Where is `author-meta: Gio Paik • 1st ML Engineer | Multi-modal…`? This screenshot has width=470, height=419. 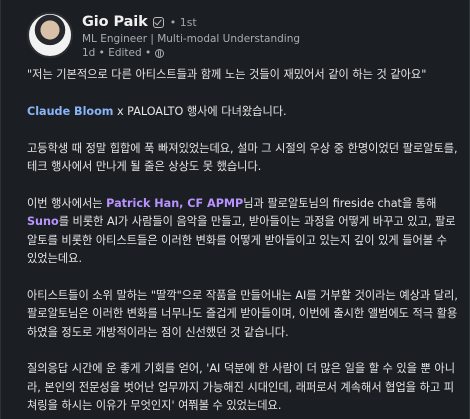
author-meta: Gio Paik • 1st ML Engineer | Multi-modal… is located at coordinates (191, 37).